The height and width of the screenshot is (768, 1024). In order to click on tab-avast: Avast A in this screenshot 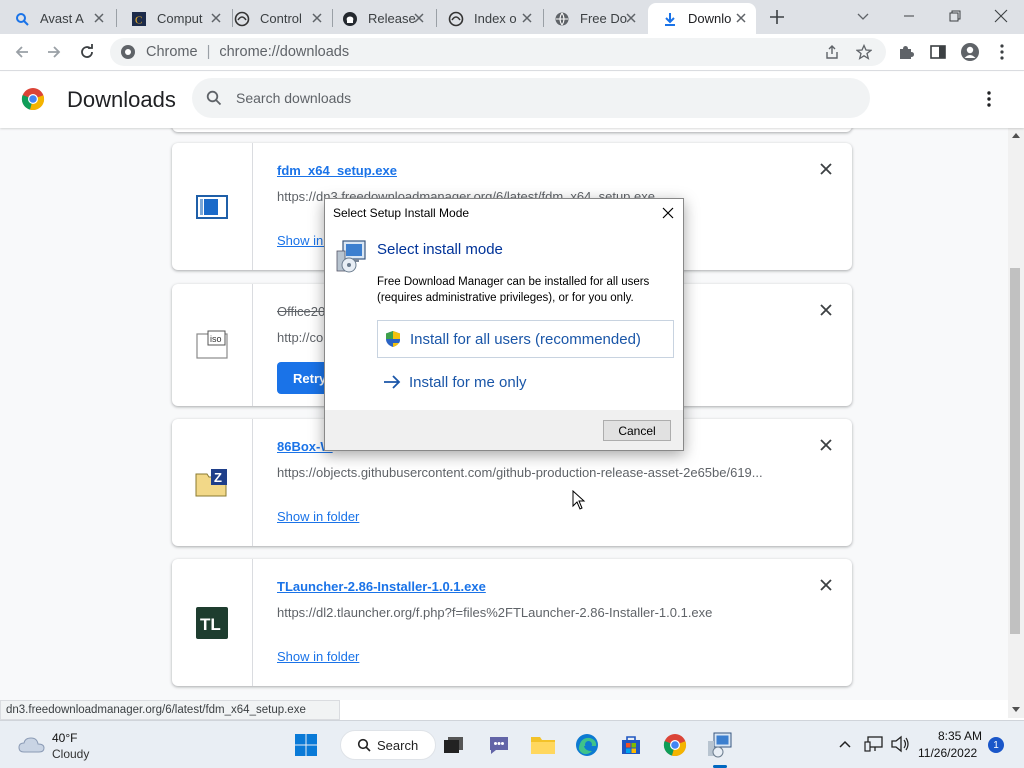, I will do `click(57, 18)`.